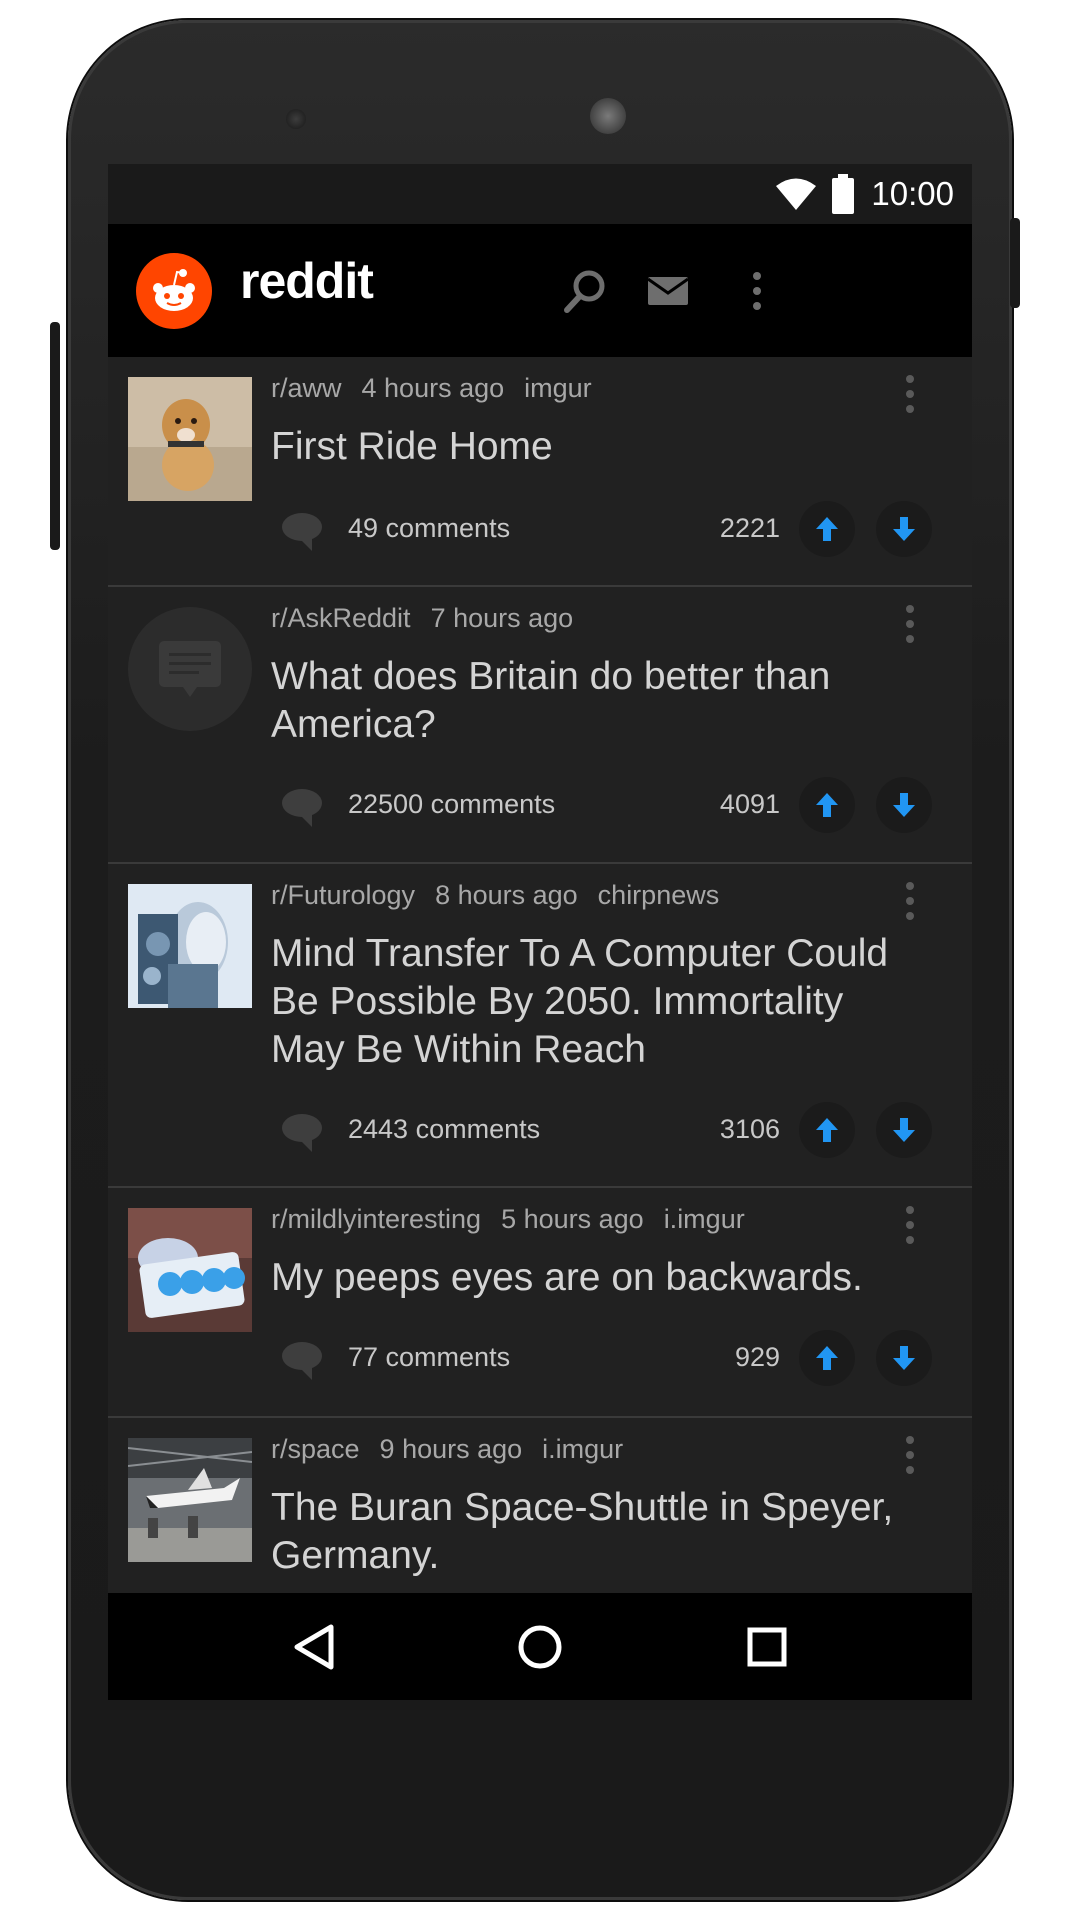 This screenshot has width=1080, height=1920. I want to click on post-domain: imgur, so click(558, 388).